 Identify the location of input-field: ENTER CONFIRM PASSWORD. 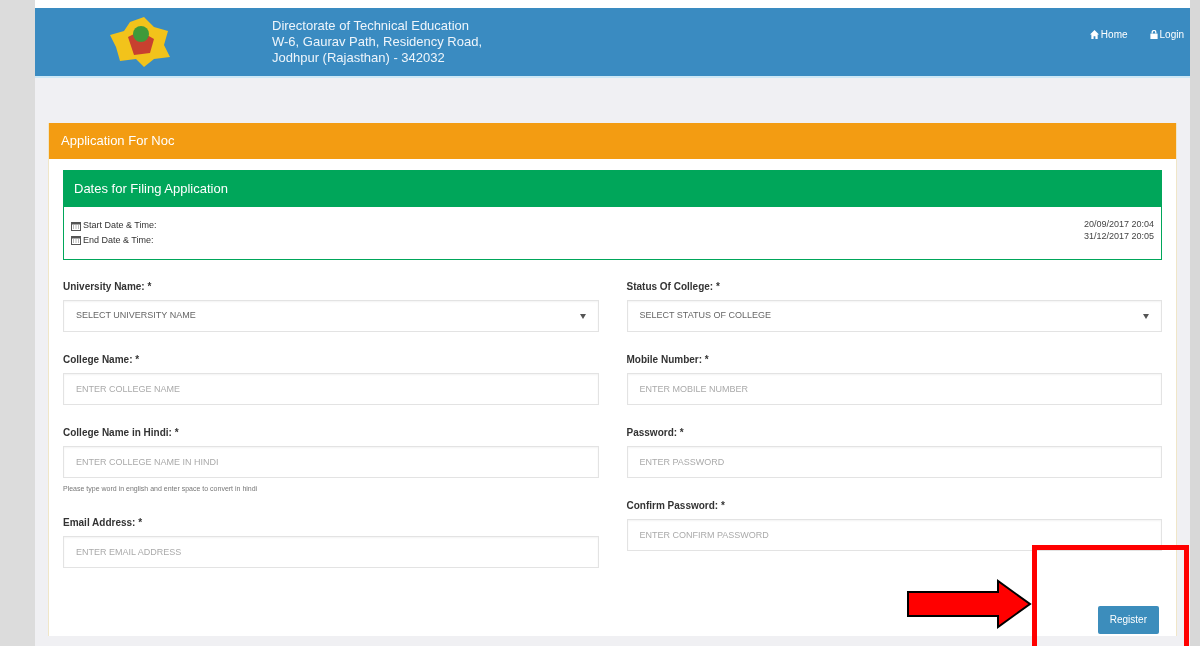
(894, 535).